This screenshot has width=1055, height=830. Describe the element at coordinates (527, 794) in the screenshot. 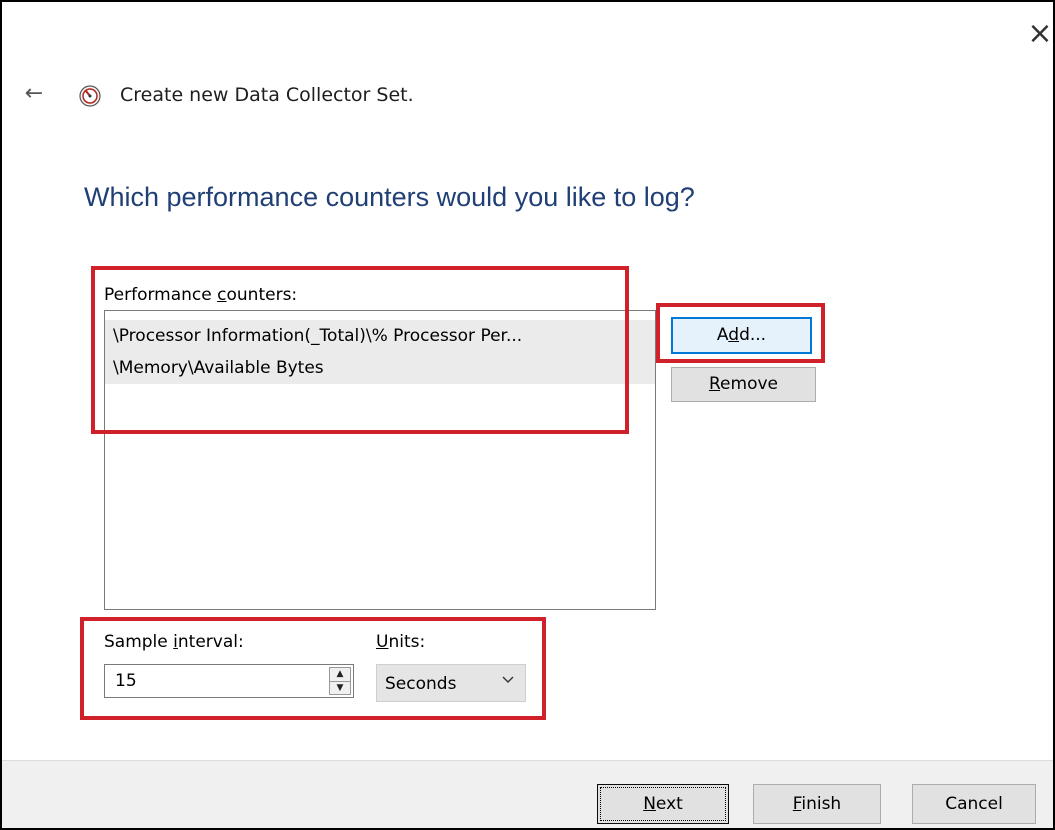

I see `footer-bar` at that location.